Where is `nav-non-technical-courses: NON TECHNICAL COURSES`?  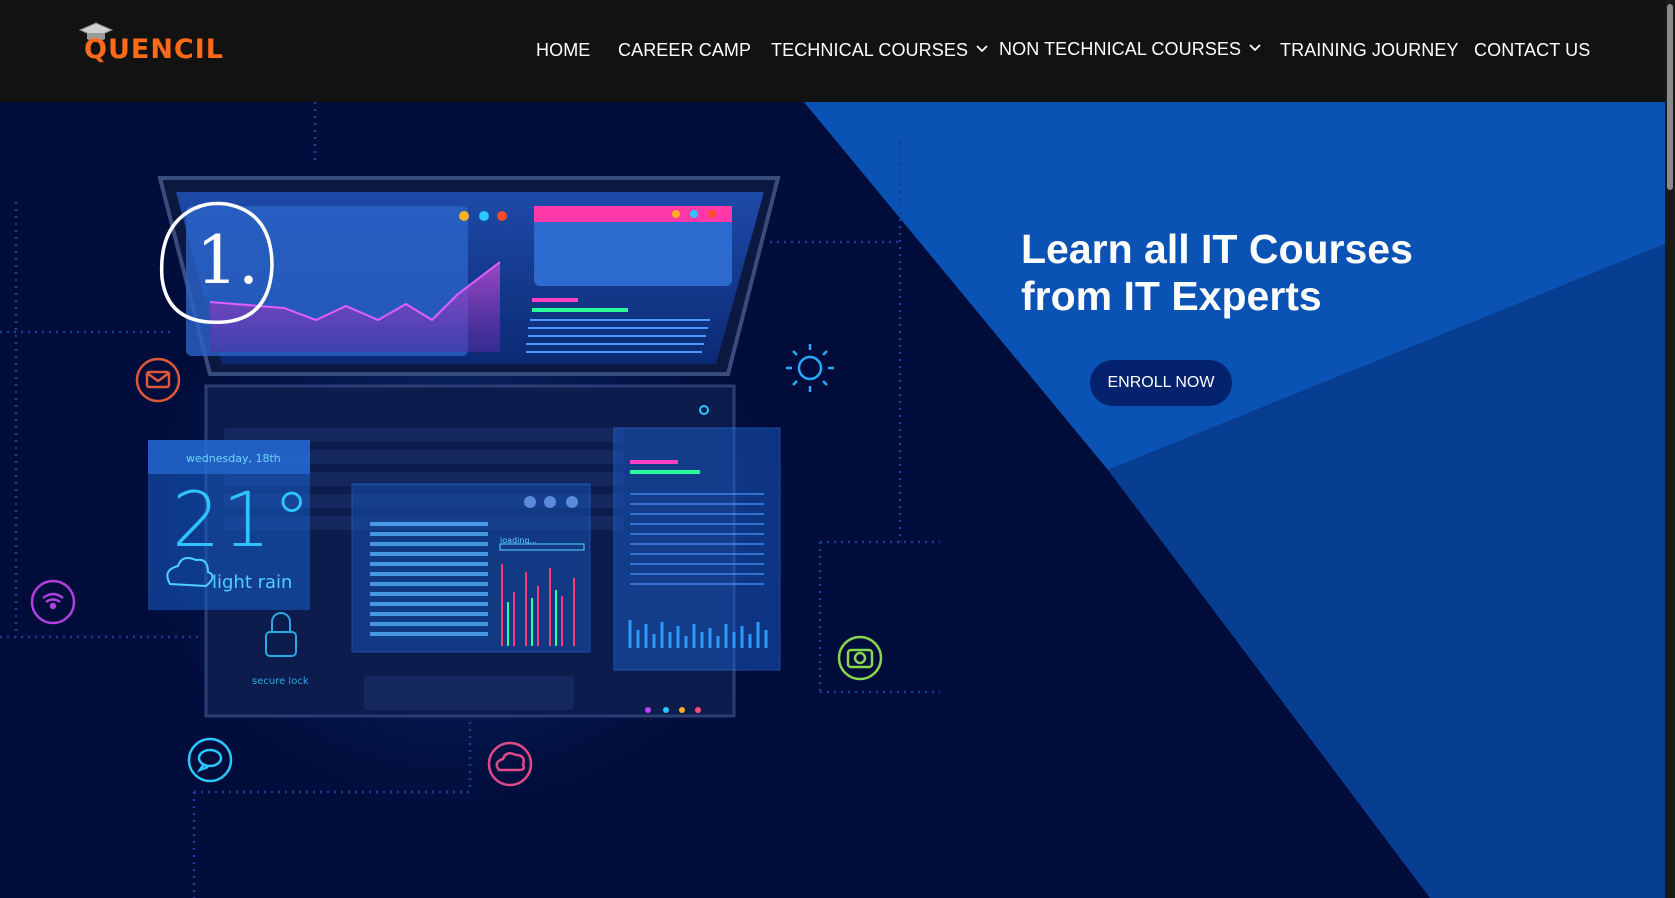
nav-non-technical-courses: NON TECHNICAL COURSES is located at coordinates (1130, 49).